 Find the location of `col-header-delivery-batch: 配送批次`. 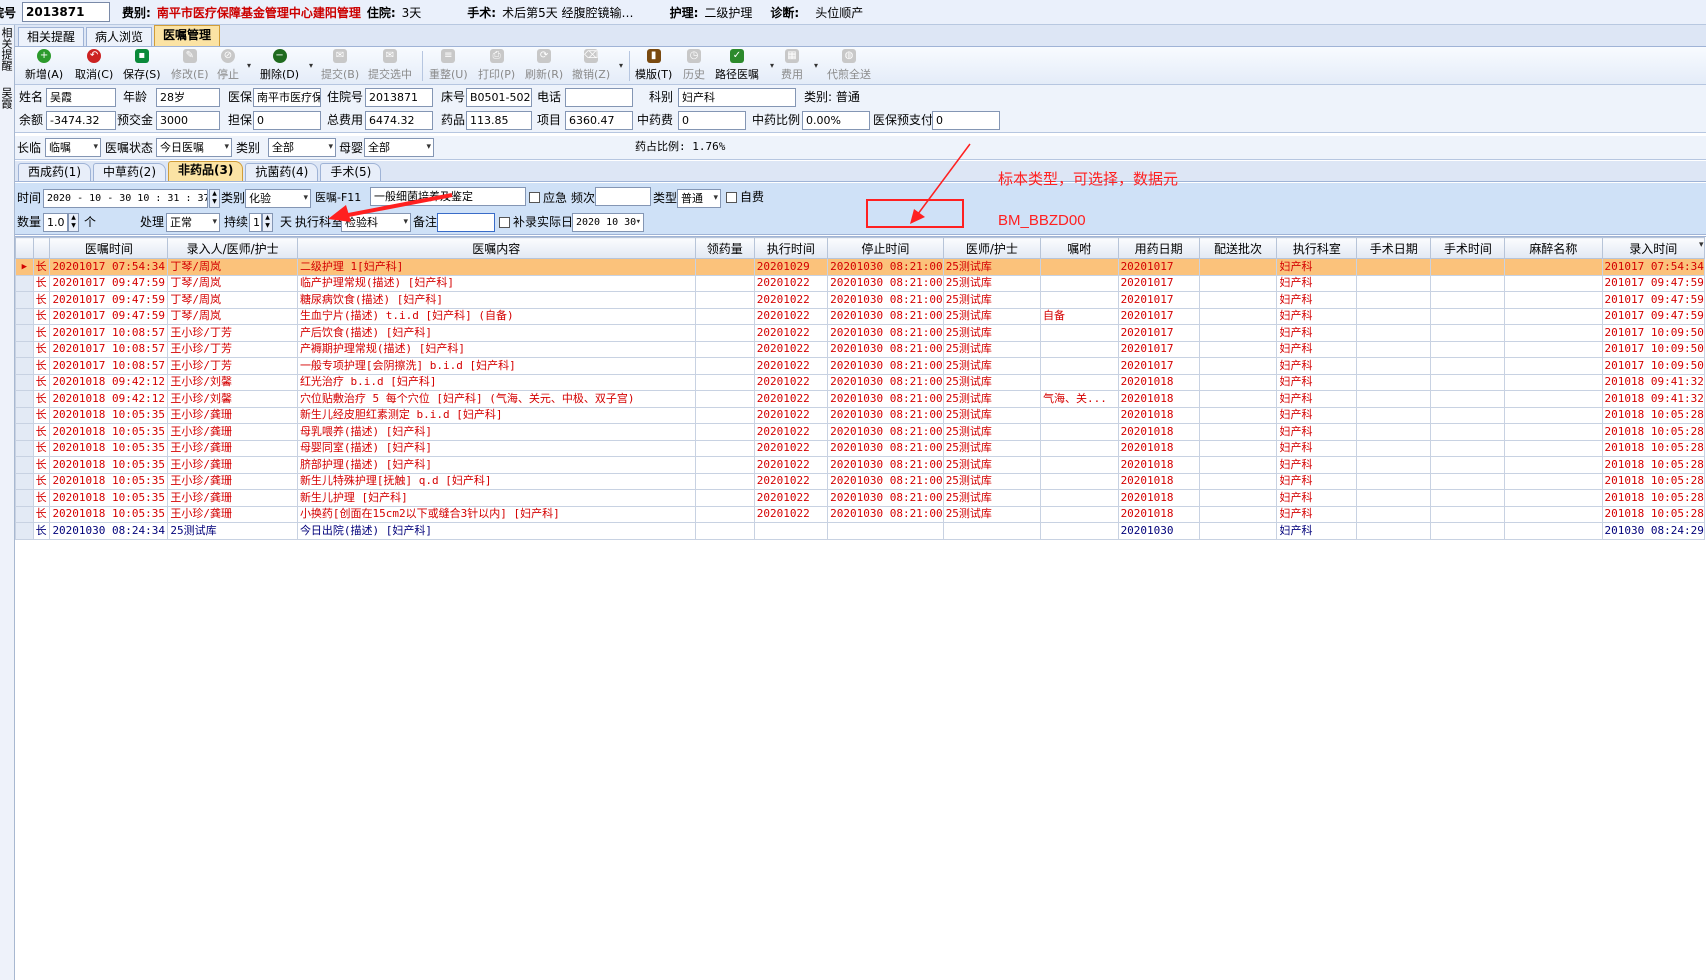

col-header-delivery-batch: 配送批次 is located at coordinates (1238, 248).